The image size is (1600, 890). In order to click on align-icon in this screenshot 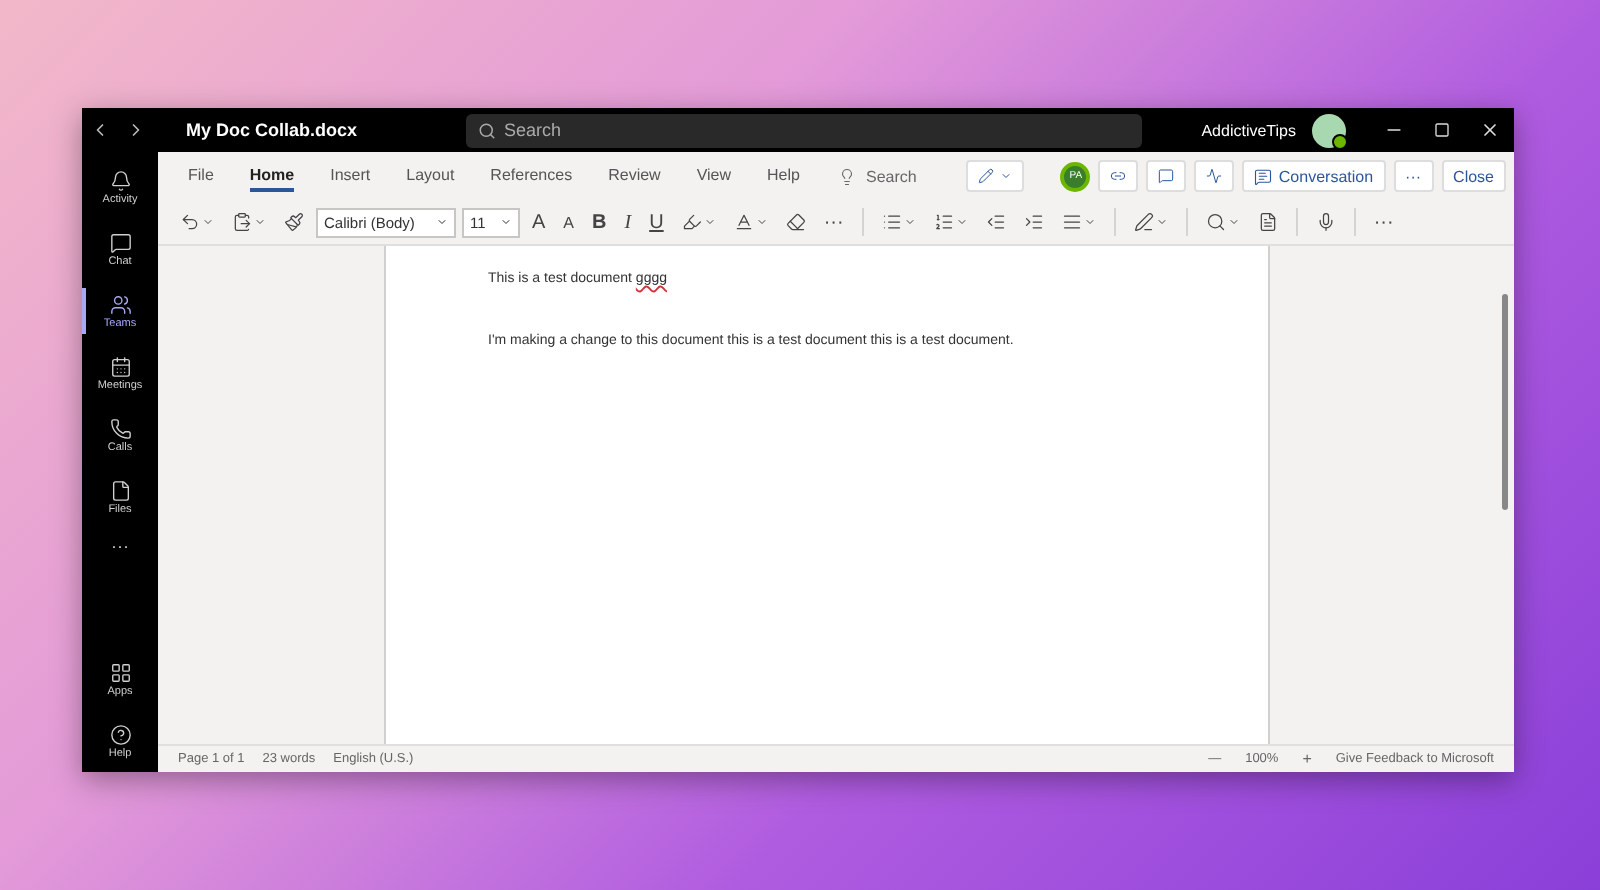, I will do `click(1071, 222)`.